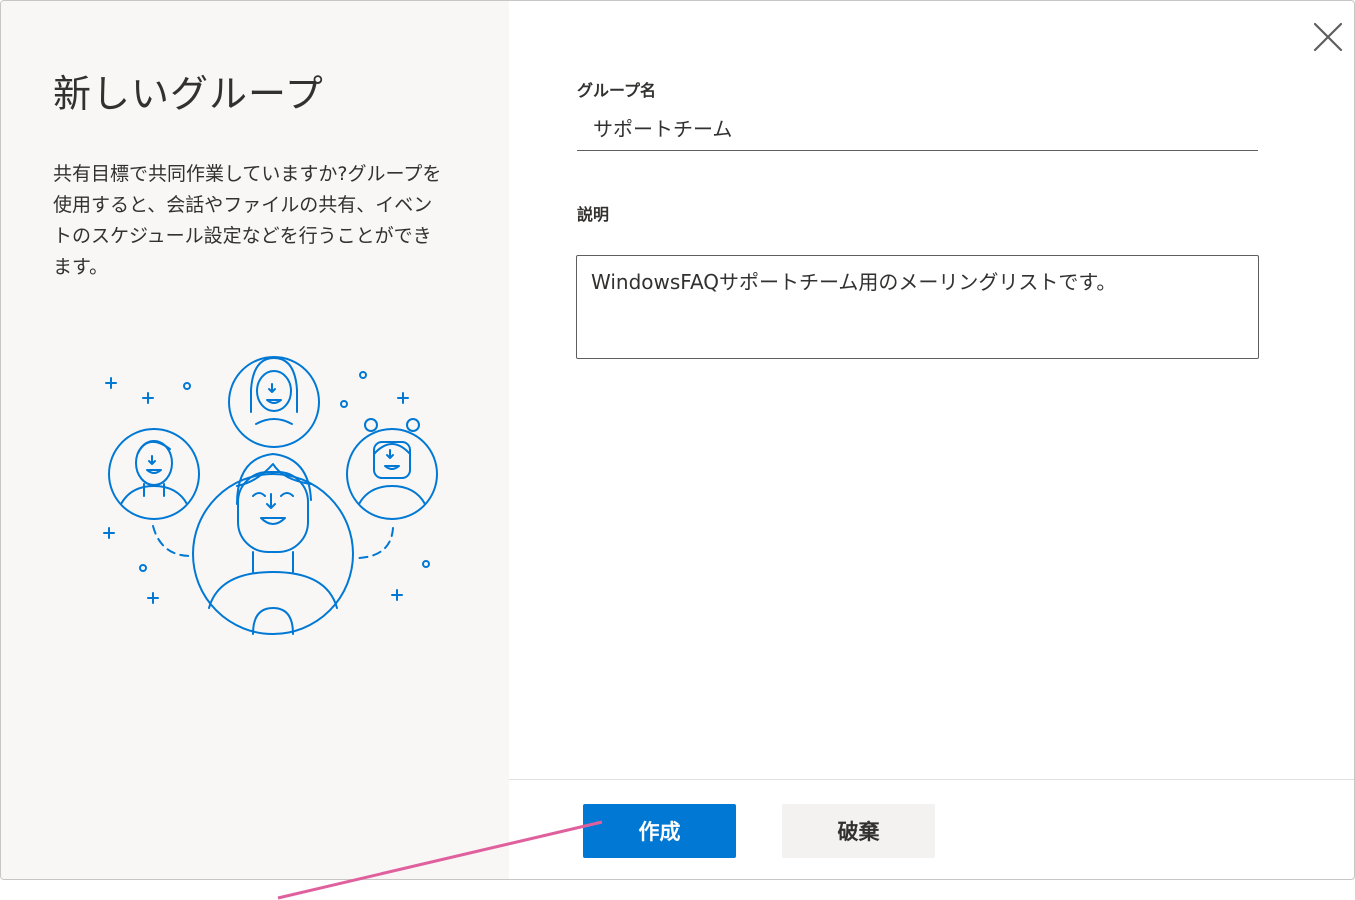 This screenshot has width=1355, height=900. Describe the element at coordinates (858, 831) in the screenshot. I see `discard-button: 破棄` at that location.